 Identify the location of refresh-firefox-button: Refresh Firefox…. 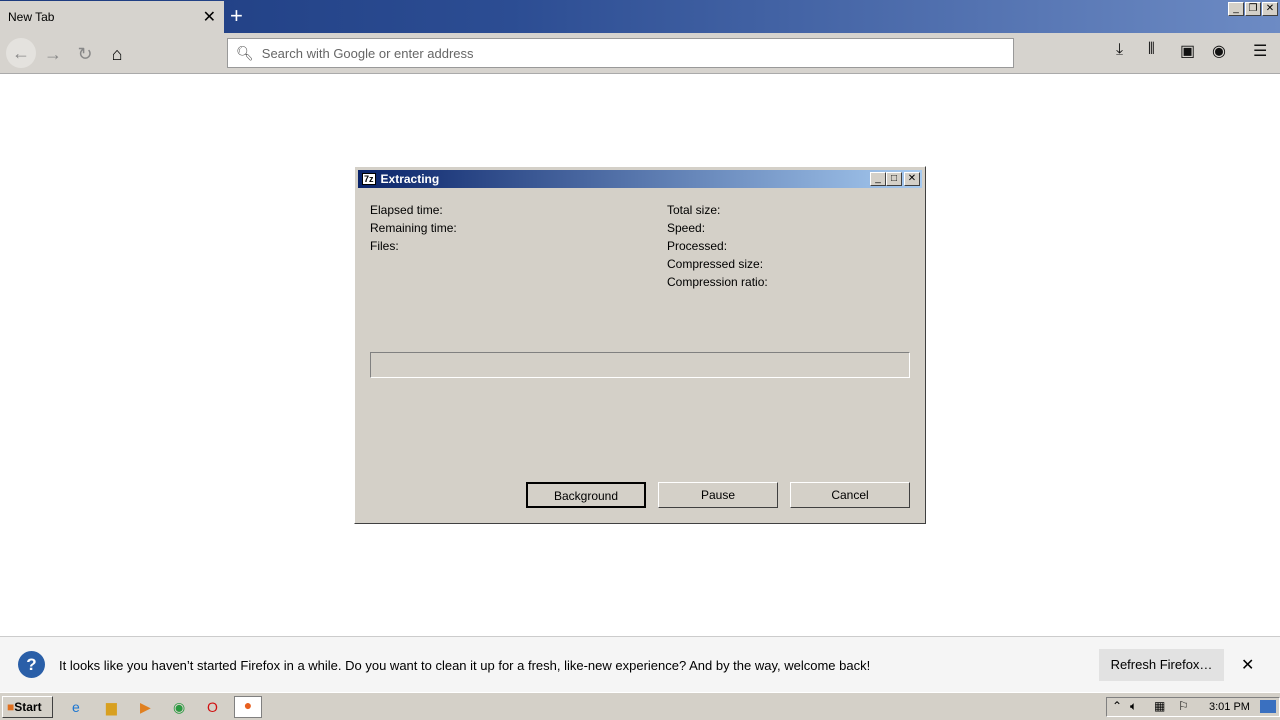
(1161, 665).